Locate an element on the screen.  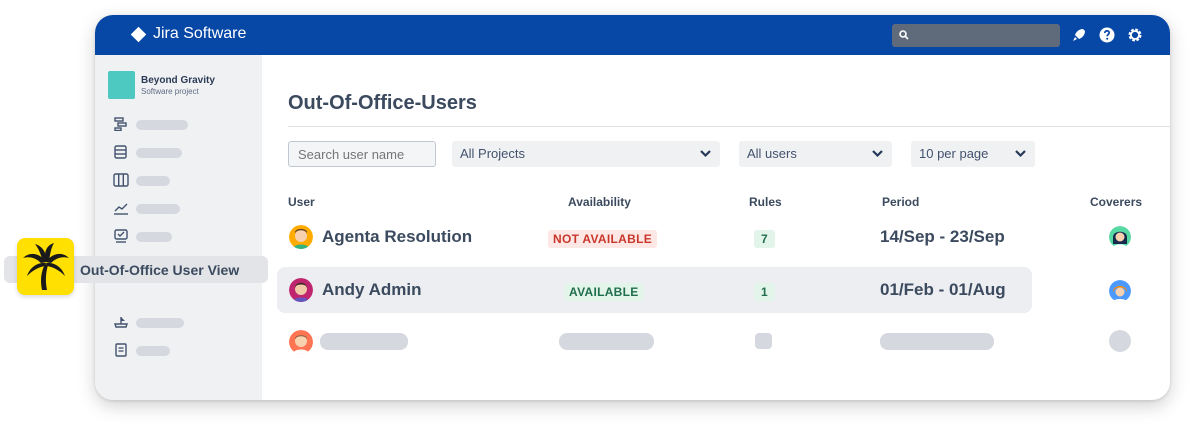
sidebar-item-backlog is located at coordinates (147, 152).